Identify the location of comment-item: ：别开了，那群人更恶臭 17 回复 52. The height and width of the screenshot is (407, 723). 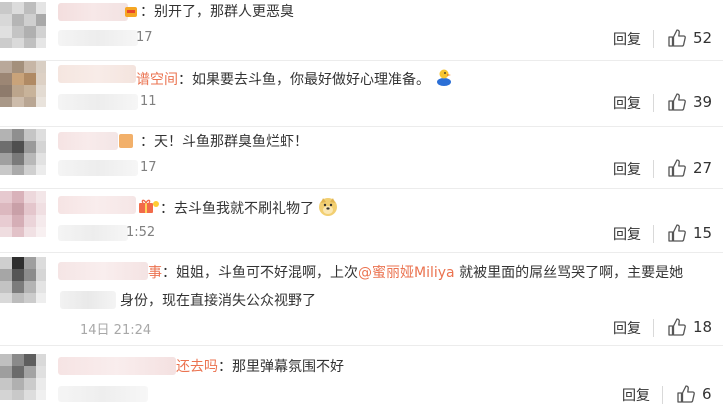
(361, 30).